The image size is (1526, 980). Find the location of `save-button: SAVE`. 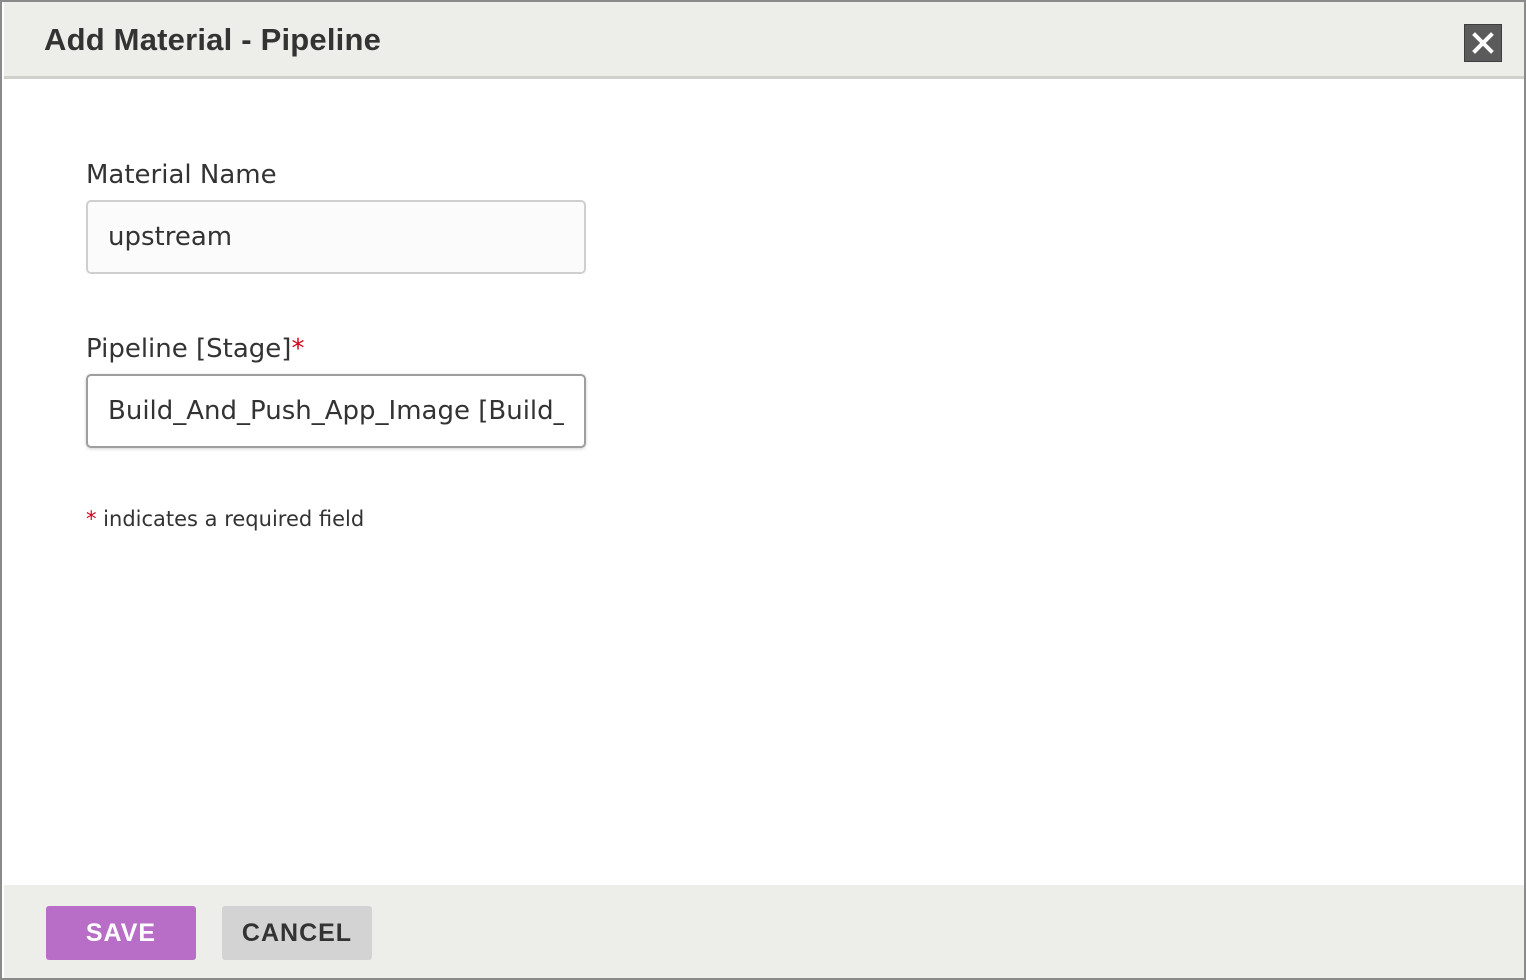

save-button: SAVE is located at coordinates (121, 933).